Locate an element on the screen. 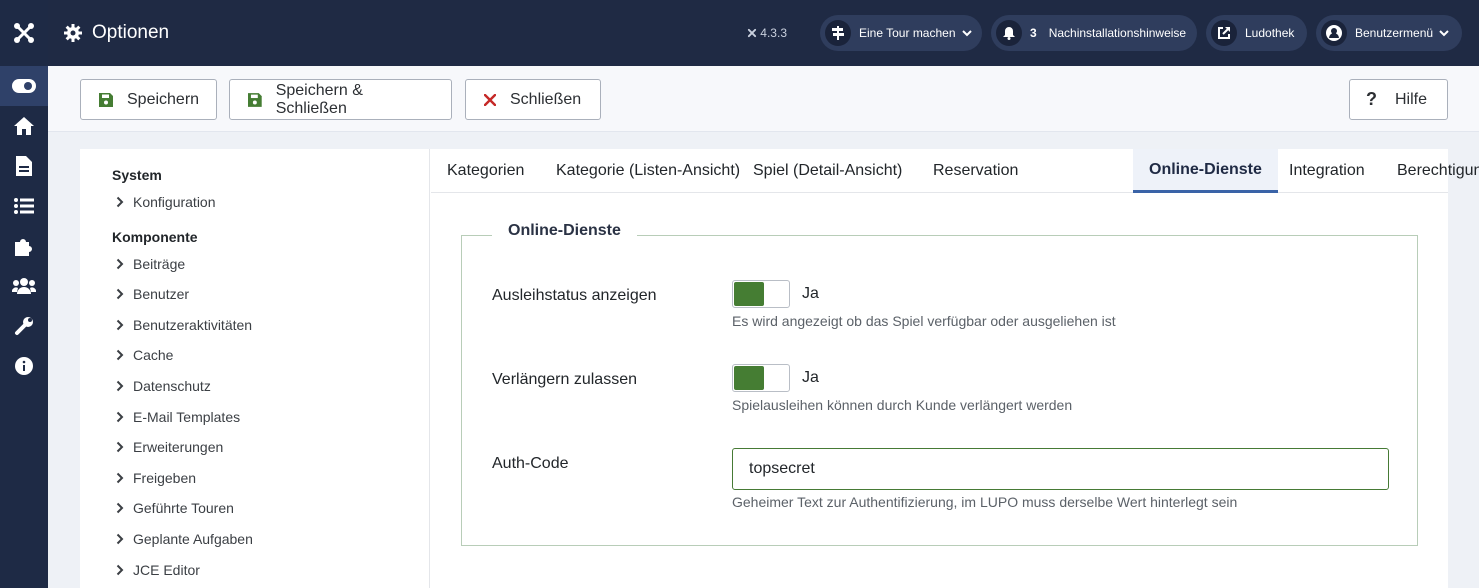 The image size is (1479, 588). notices-count: 3 is located at coordinates (1033, 33).